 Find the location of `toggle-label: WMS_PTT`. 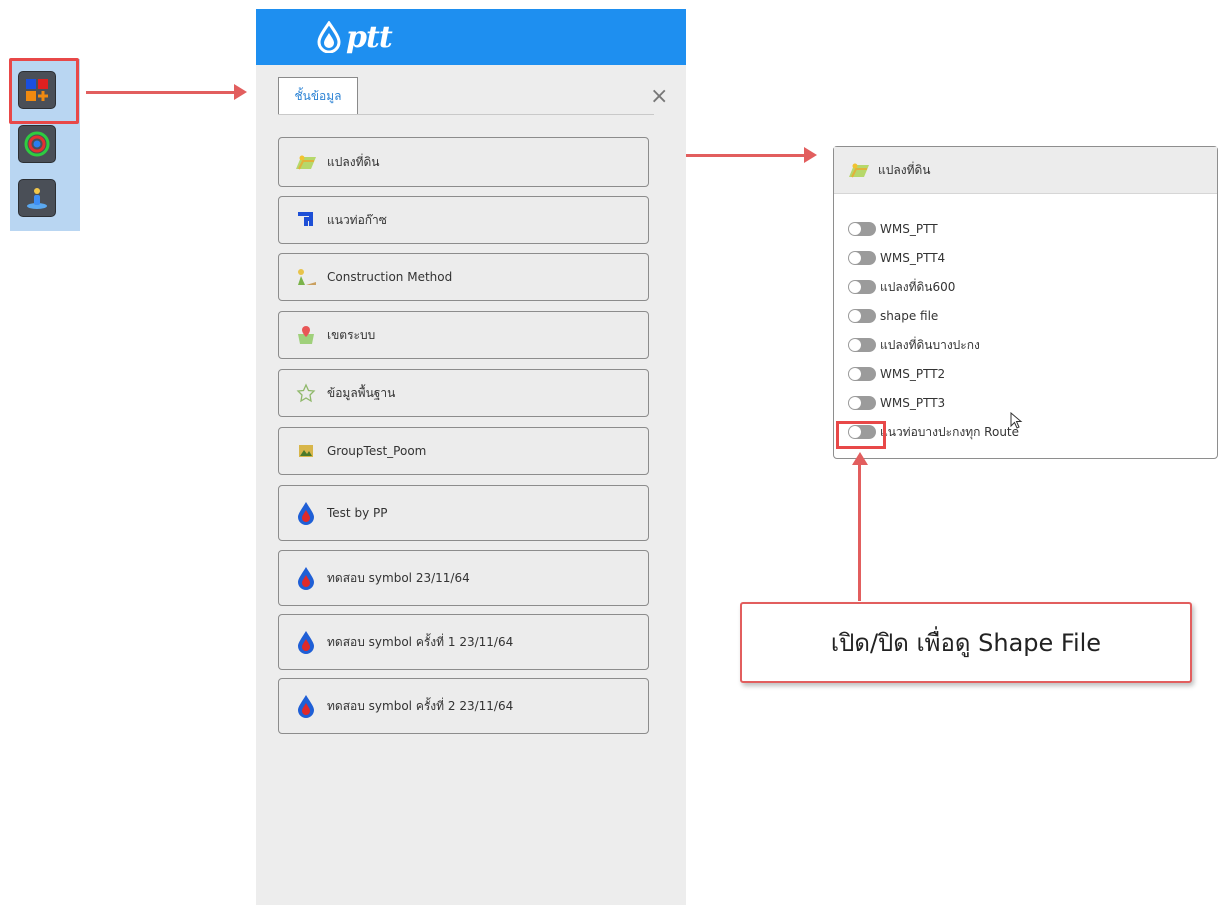

toggle-label: WMS_PTT is located at coordinates (909, 229).